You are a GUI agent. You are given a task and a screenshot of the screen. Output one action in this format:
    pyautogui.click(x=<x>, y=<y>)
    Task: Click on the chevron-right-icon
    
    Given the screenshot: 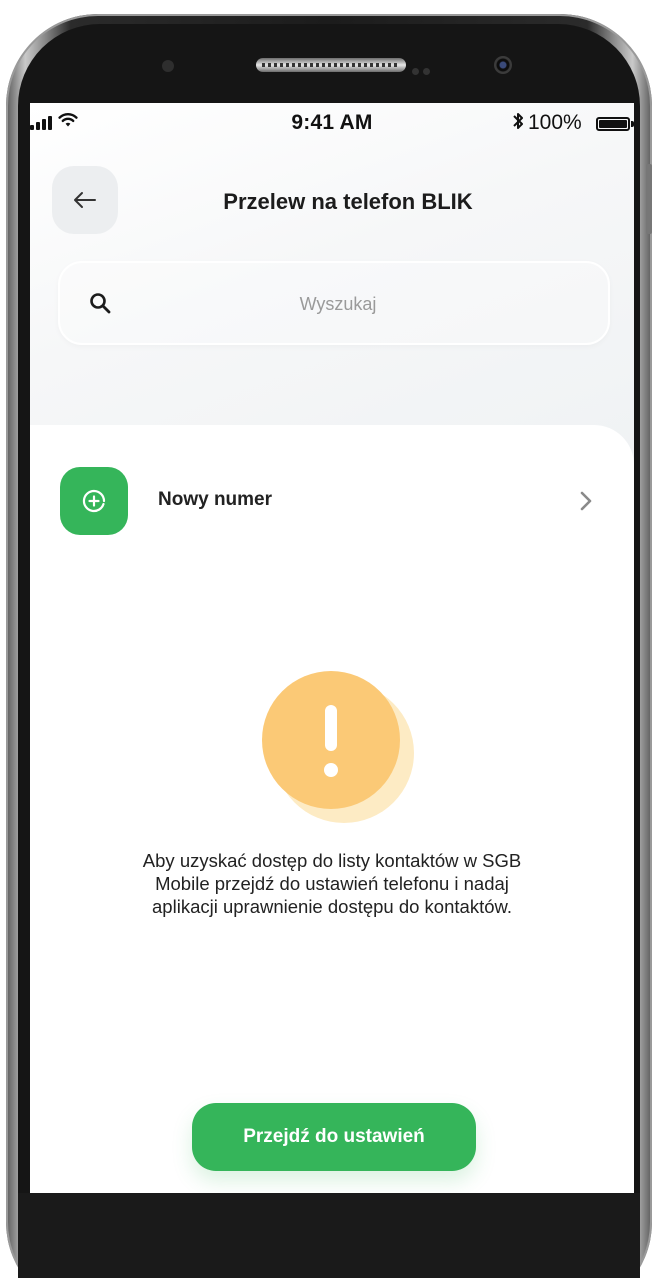 What is the action you would take?
    pyautogui.click(x=586, y=501)
    